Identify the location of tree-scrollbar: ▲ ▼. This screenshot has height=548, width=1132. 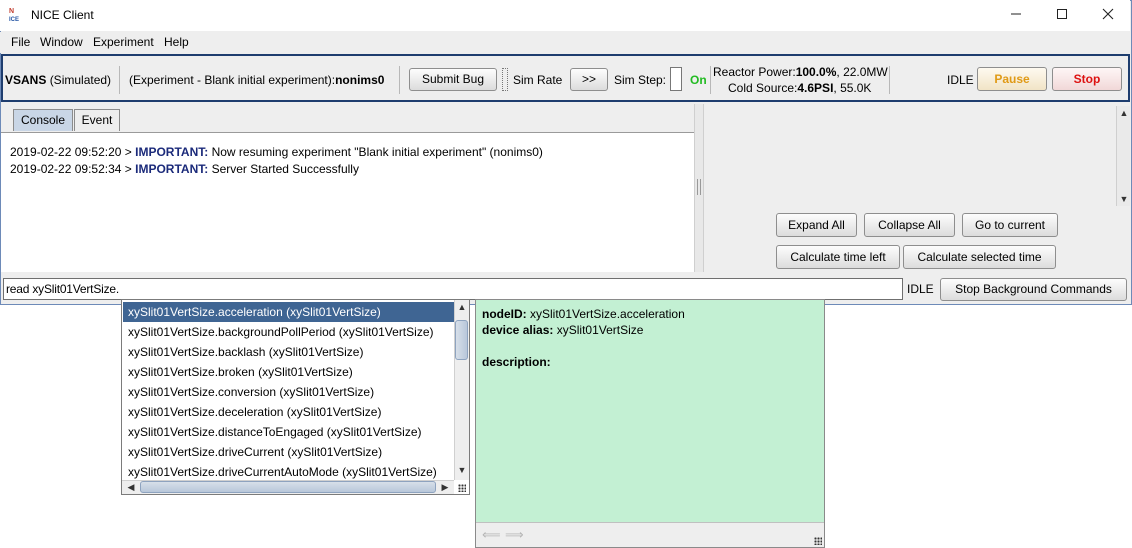
(1123, 156).